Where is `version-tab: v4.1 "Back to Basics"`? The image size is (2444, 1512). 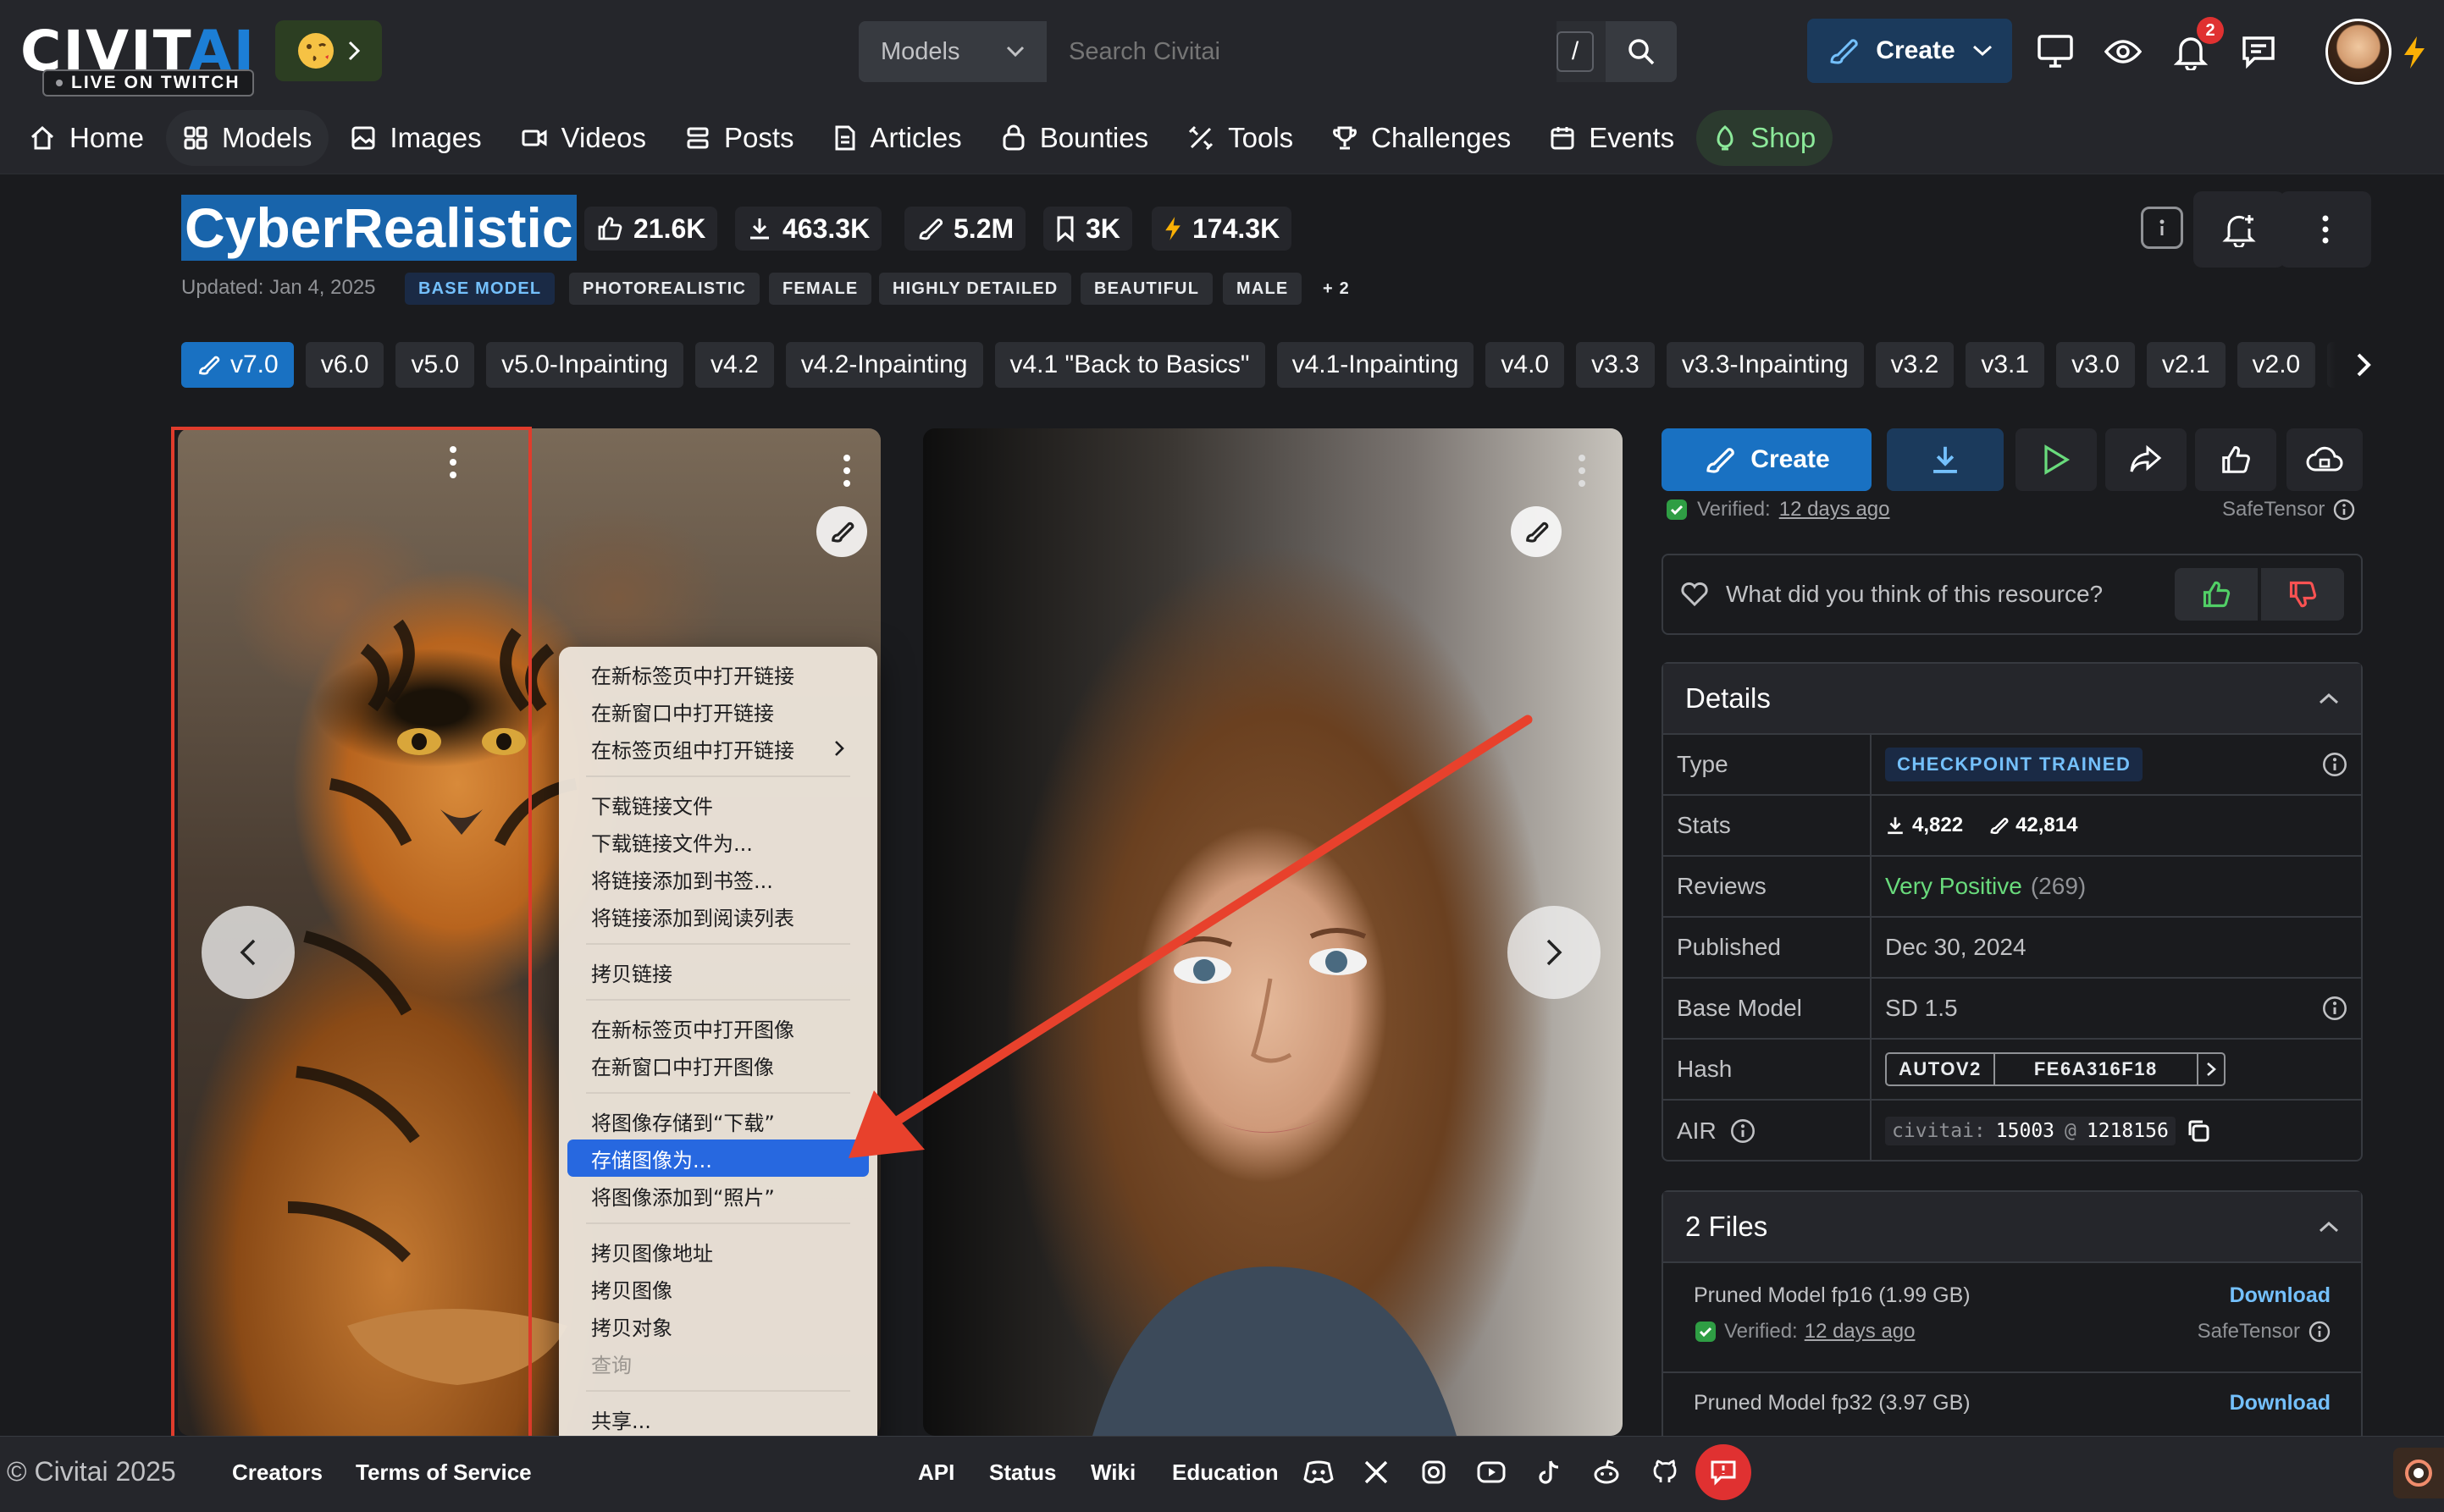
version-tab: v4.1 "Back to Basics" is located at coordinates (1130, 365).